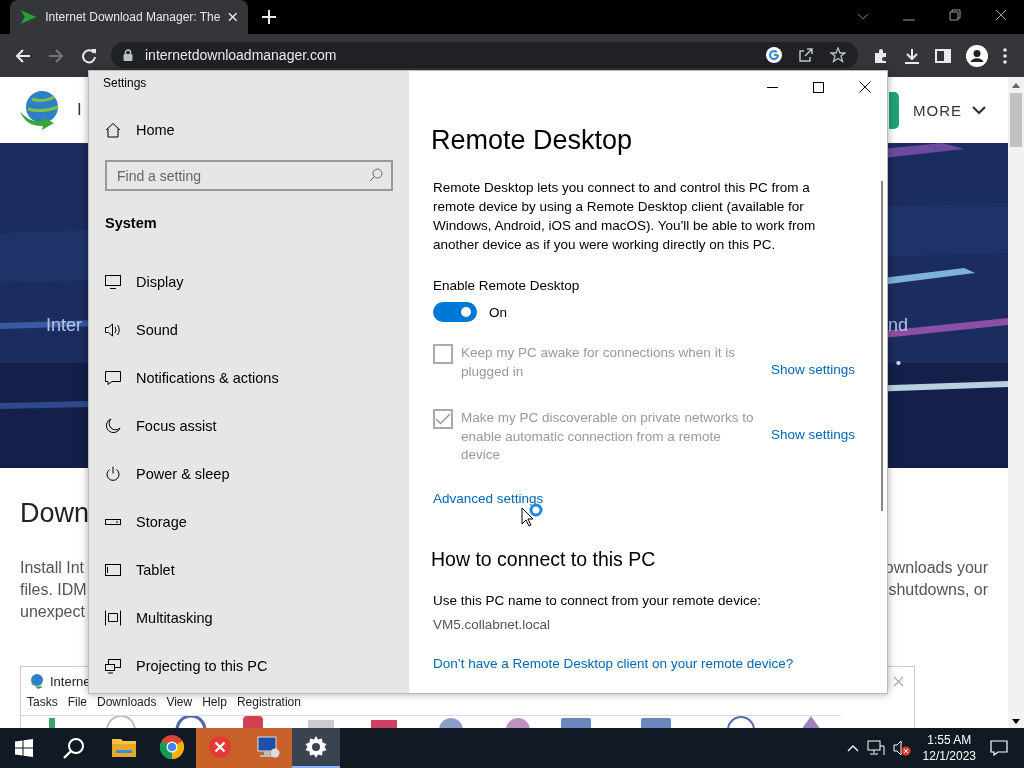 This screenshot has height=768, width=1024. I want to click on nav-item: Home, so click(249, 130).